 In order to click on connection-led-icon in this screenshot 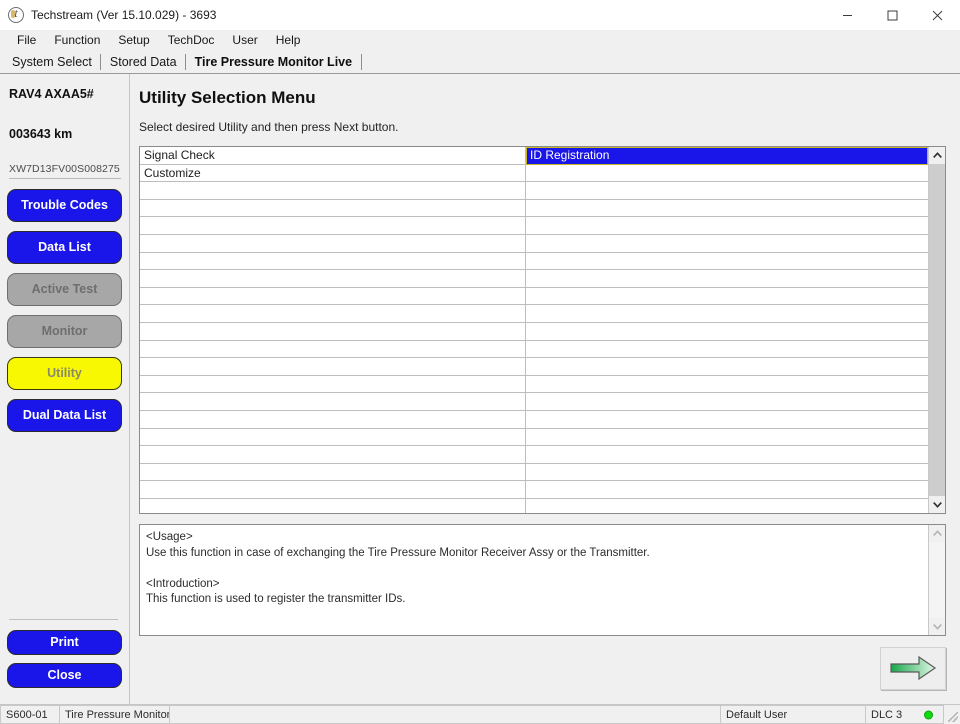, I will do `click(928, 714)`.